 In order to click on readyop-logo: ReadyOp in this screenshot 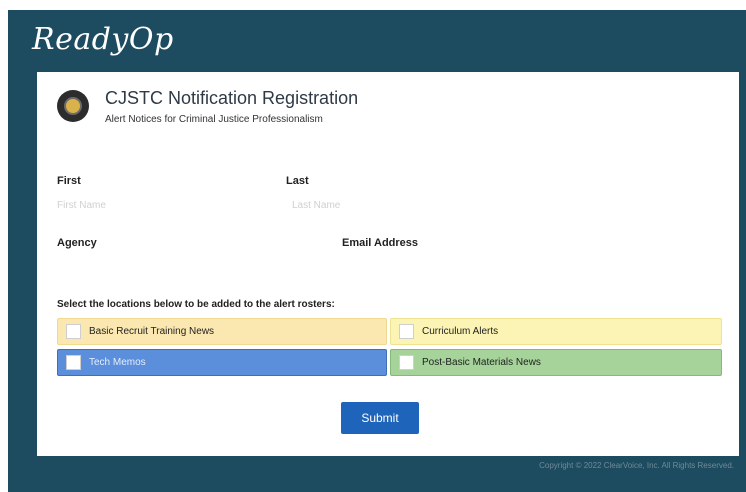, I will do `click(103, 39)`.